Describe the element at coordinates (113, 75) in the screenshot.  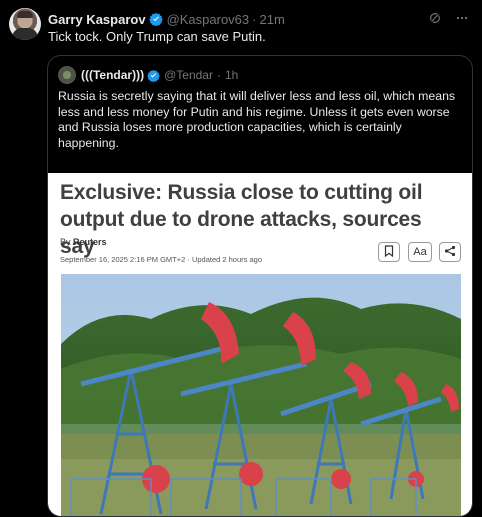
I see `quoted-author-name: (((Tendar)))` at that location.